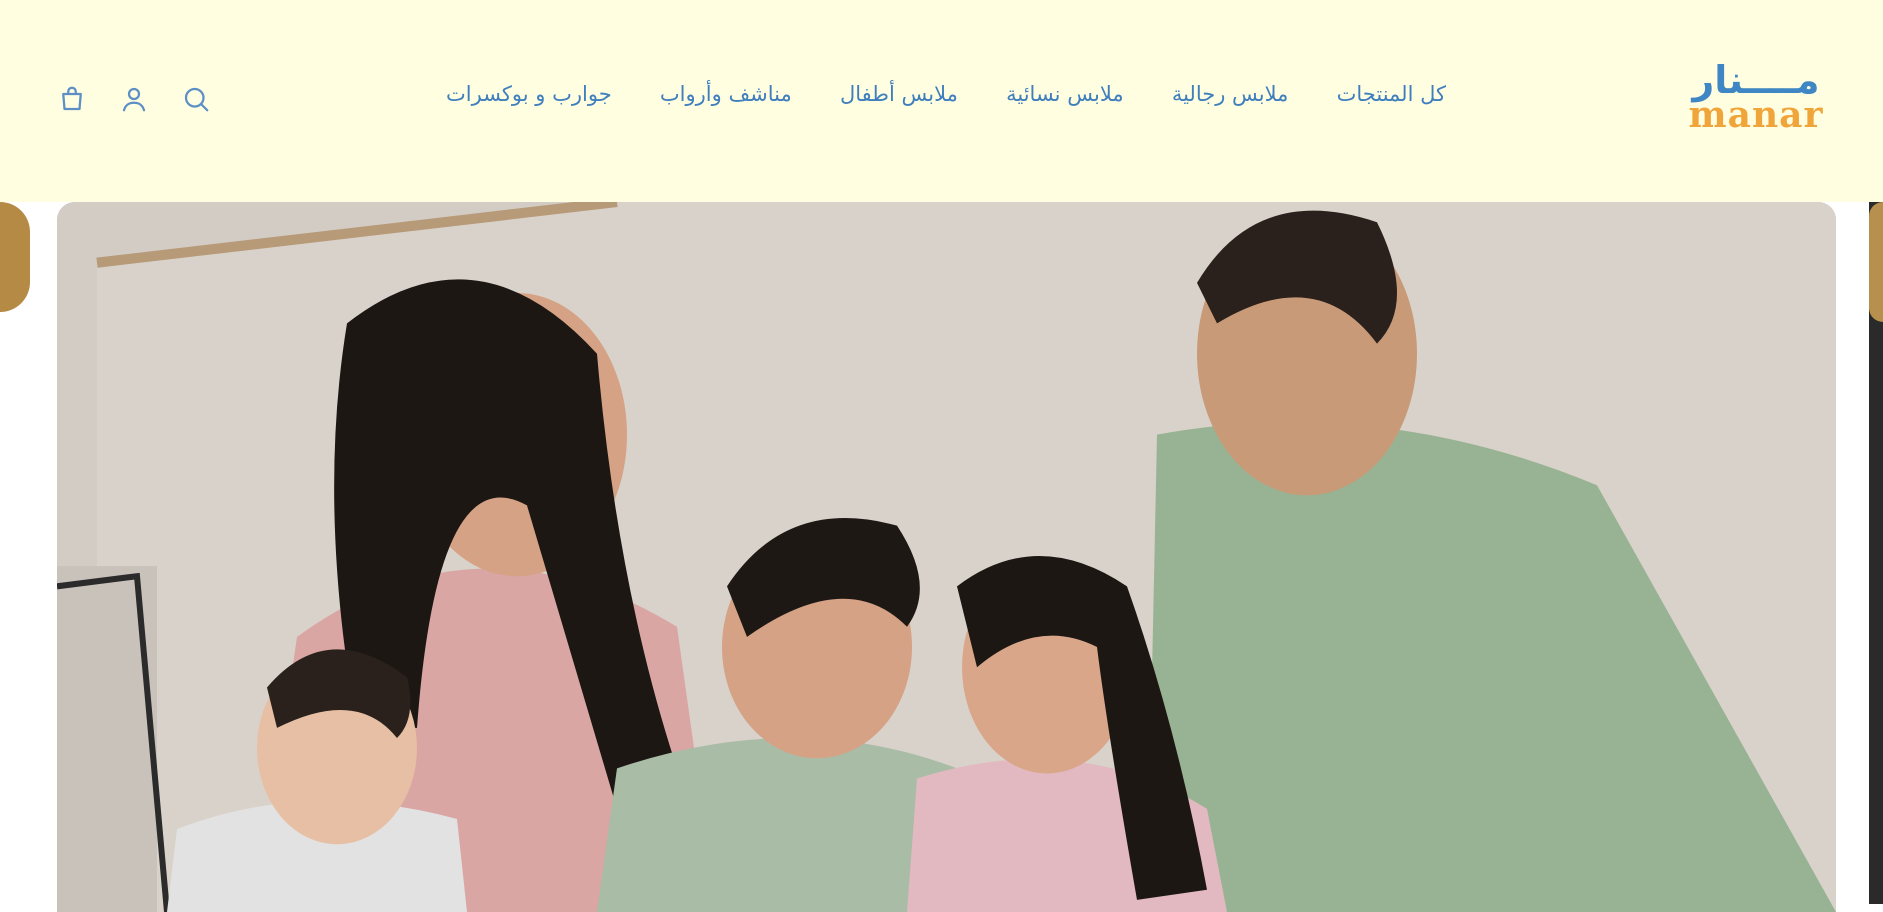 The width and height of the screenshot is (1883, 912). Describe the element at coordinates (529, 94) in the screenshot. I see `nav-item-socks-boxers: جوارب و بوكسرات` at that location.